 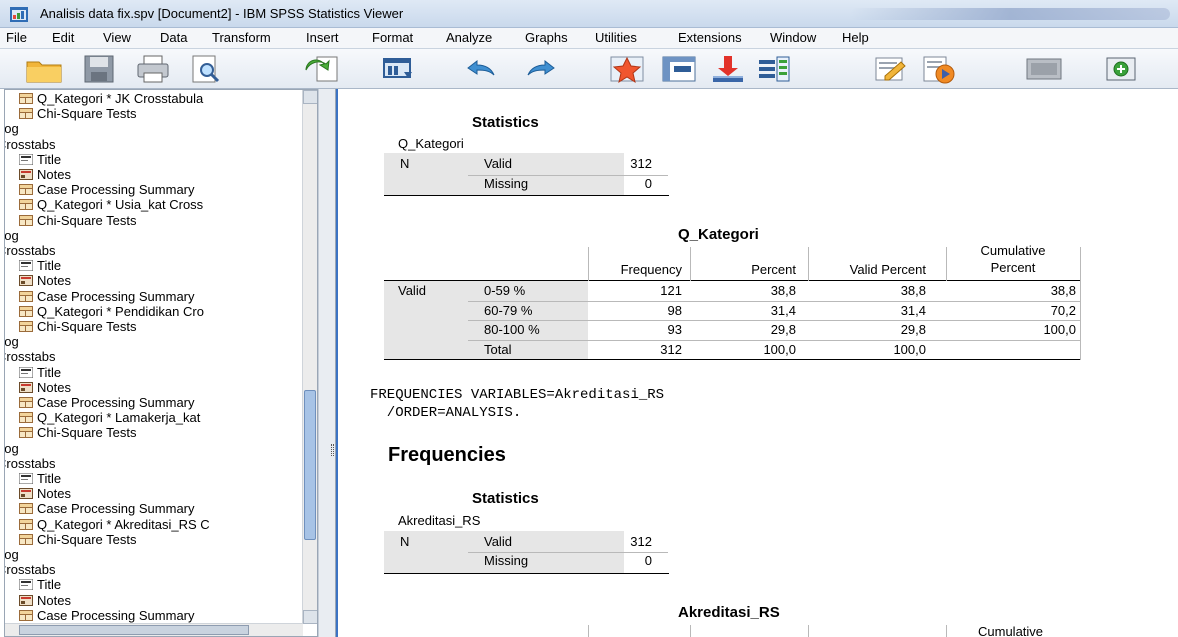 What do you see at coordinates (616, 37) in the screenshot?
I see `menu-utilities: Utilities` at bounding box center [616, 37].